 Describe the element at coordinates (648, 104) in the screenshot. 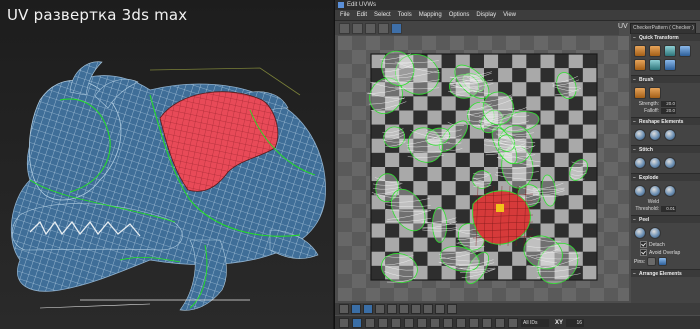

I see `strength-label: Strength:` at that location.